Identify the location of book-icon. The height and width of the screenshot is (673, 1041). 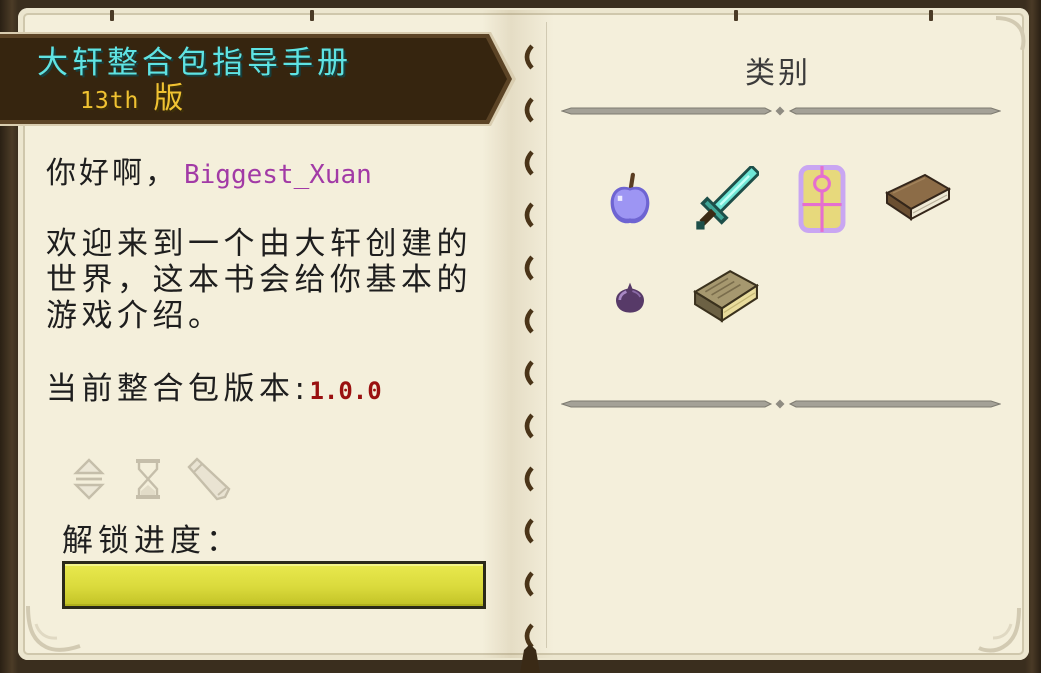
(918, 197).